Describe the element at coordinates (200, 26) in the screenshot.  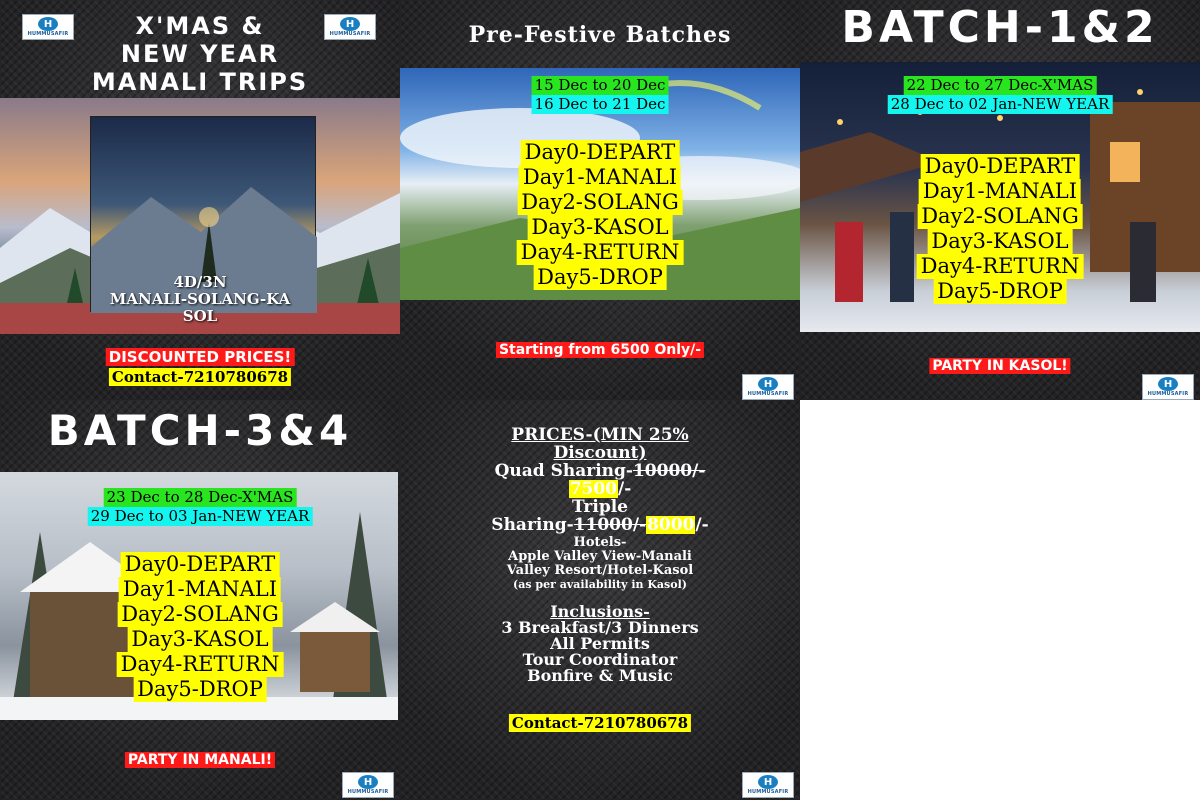
I see `title-line-1: X'MAS &` at that location.